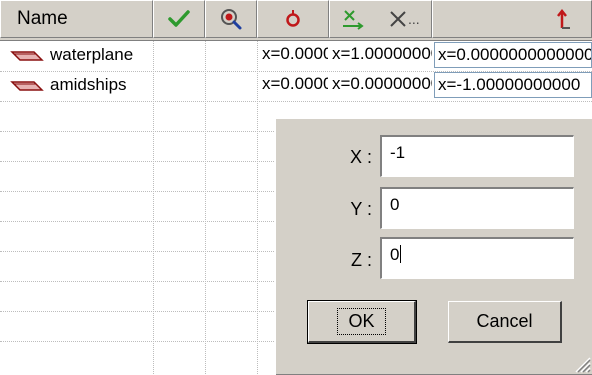 The image size is (592, 375). Describe the element at coordinates (563, 18) in the screenshot. I see `arrow-up-icon` at that location.